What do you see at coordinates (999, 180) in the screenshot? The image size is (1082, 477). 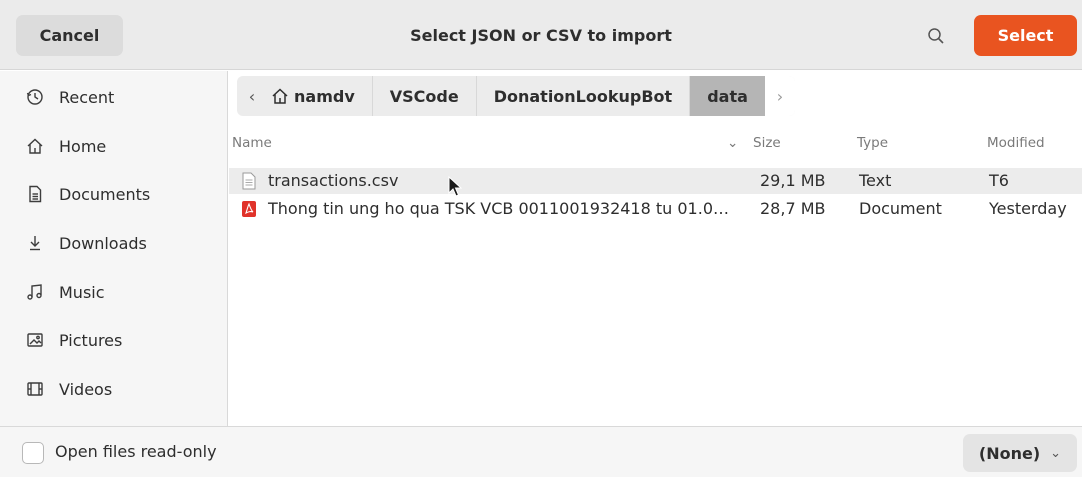 I see `file-modified: T6` at bounding box center [999, 180].